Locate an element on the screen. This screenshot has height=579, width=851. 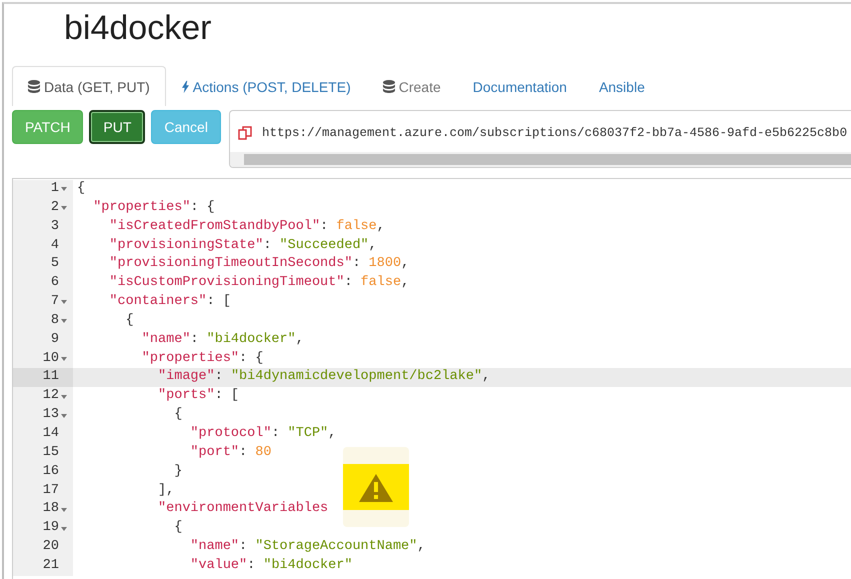
code-line: "ports": [ is located at coordinates (198, 396).